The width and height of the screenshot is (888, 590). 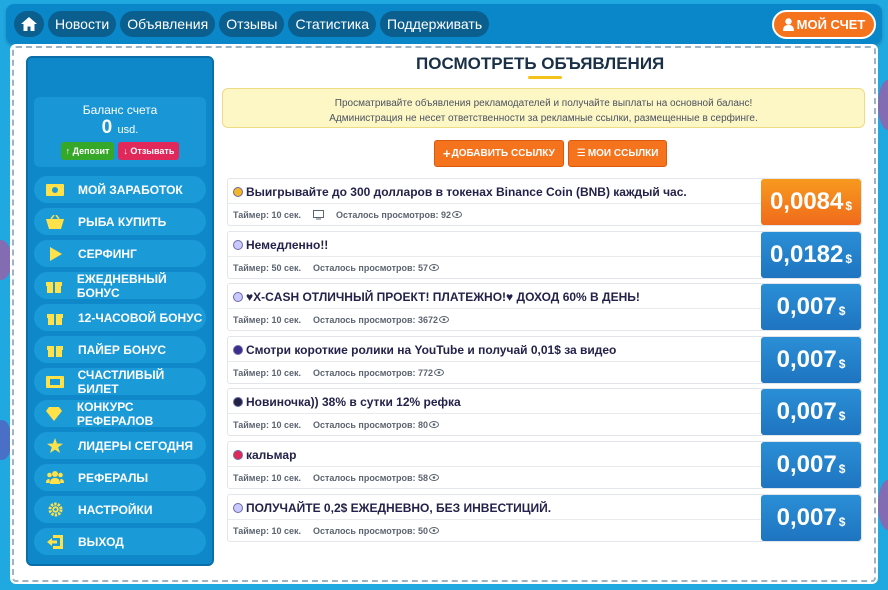 What do you see at coordinates (54, 413) in the screenshot?
I see `diamond-icon` at bounding box center [54, 413].